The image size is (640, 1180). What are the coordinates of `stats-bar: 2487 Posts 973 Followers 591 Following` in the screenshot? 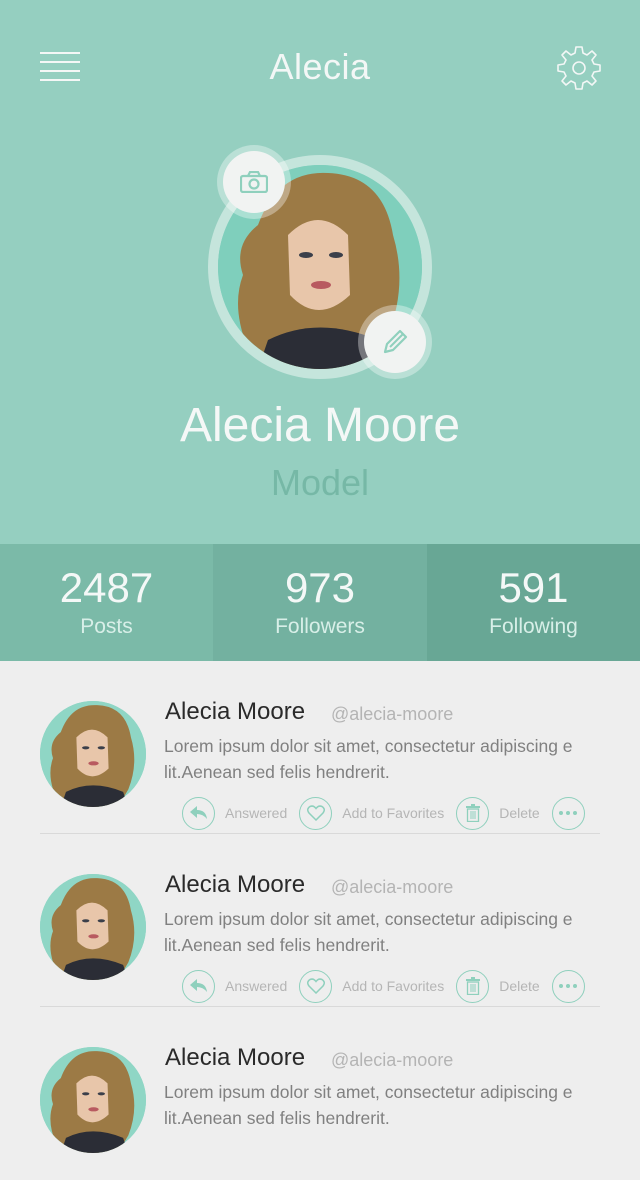 It's located at (320, 602).